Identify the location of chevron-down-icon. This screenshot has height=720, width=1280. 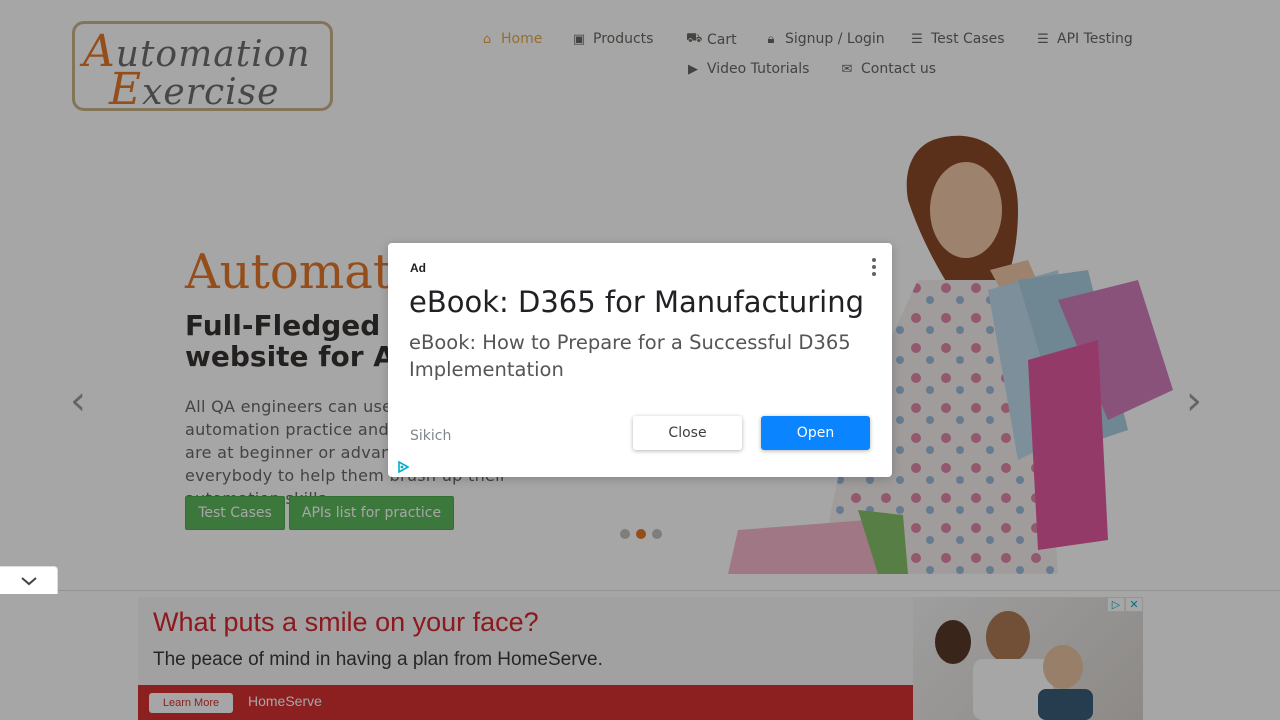
(28, 580).